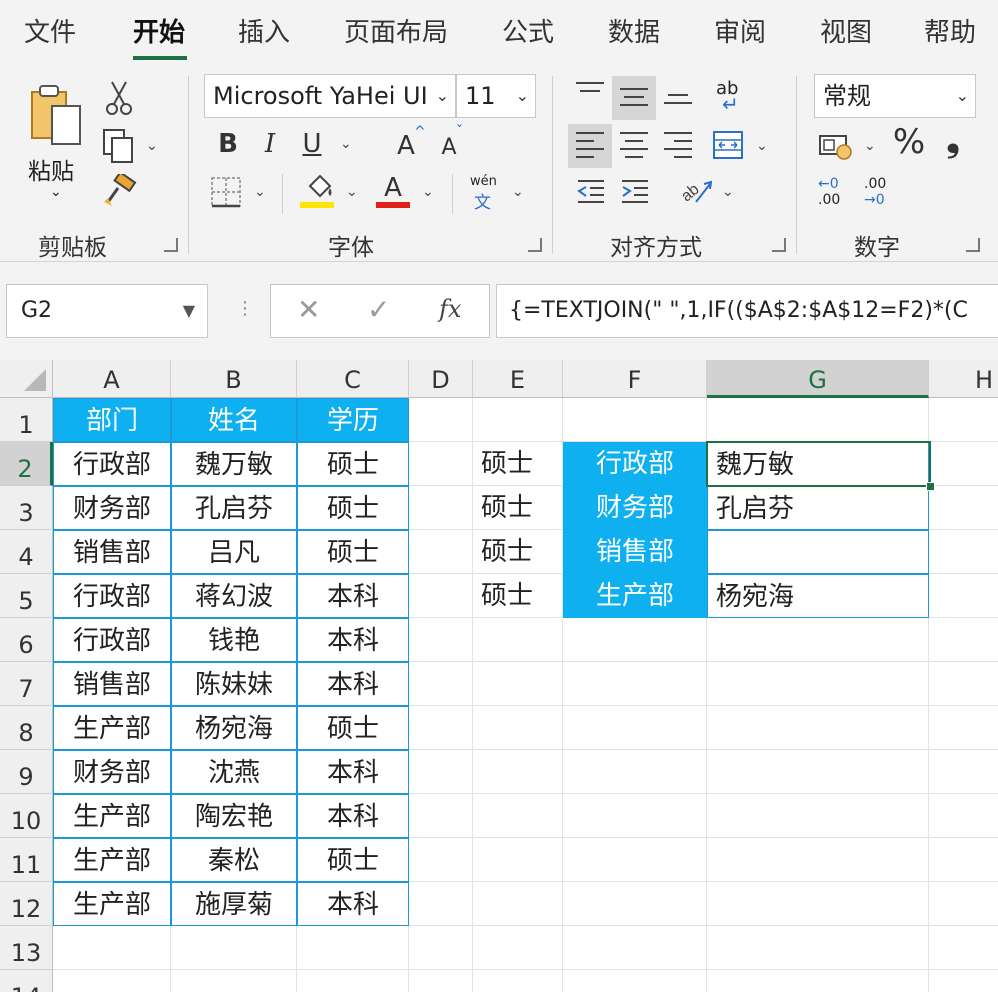 This screenshot has width=998, height=992. What do you see at coordinates (226, 192) in the screenshot?
I see `borders-icon` at bounding box center [226, 192].